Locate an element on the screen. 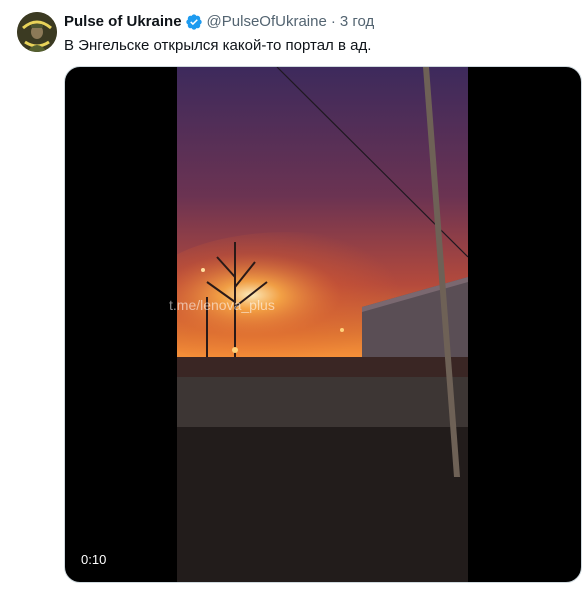 Image resolution: width=584 pixels, height=590 pixels. user-handle: @PulseOfUkraine is located at coordinates (267, 22).